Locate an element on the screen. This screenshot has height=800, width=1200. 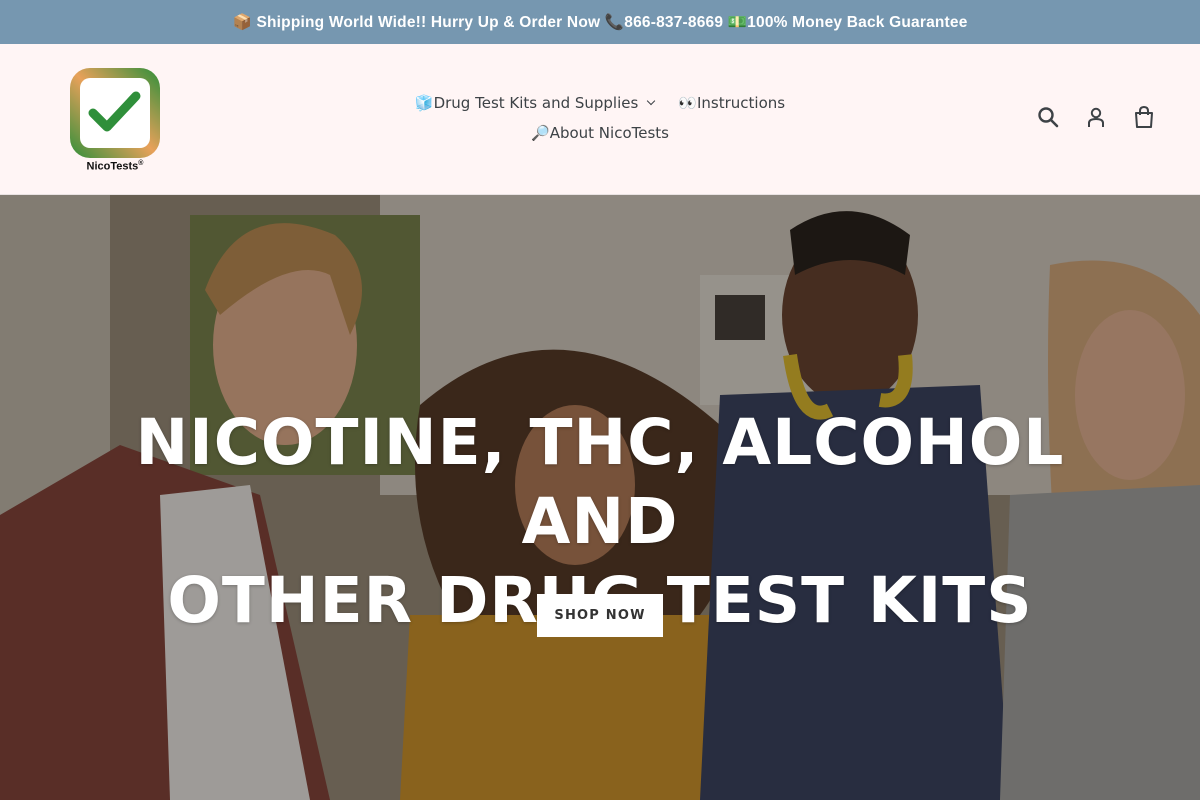
site-logo: NicoTests® is located at coordinates (115, 120).